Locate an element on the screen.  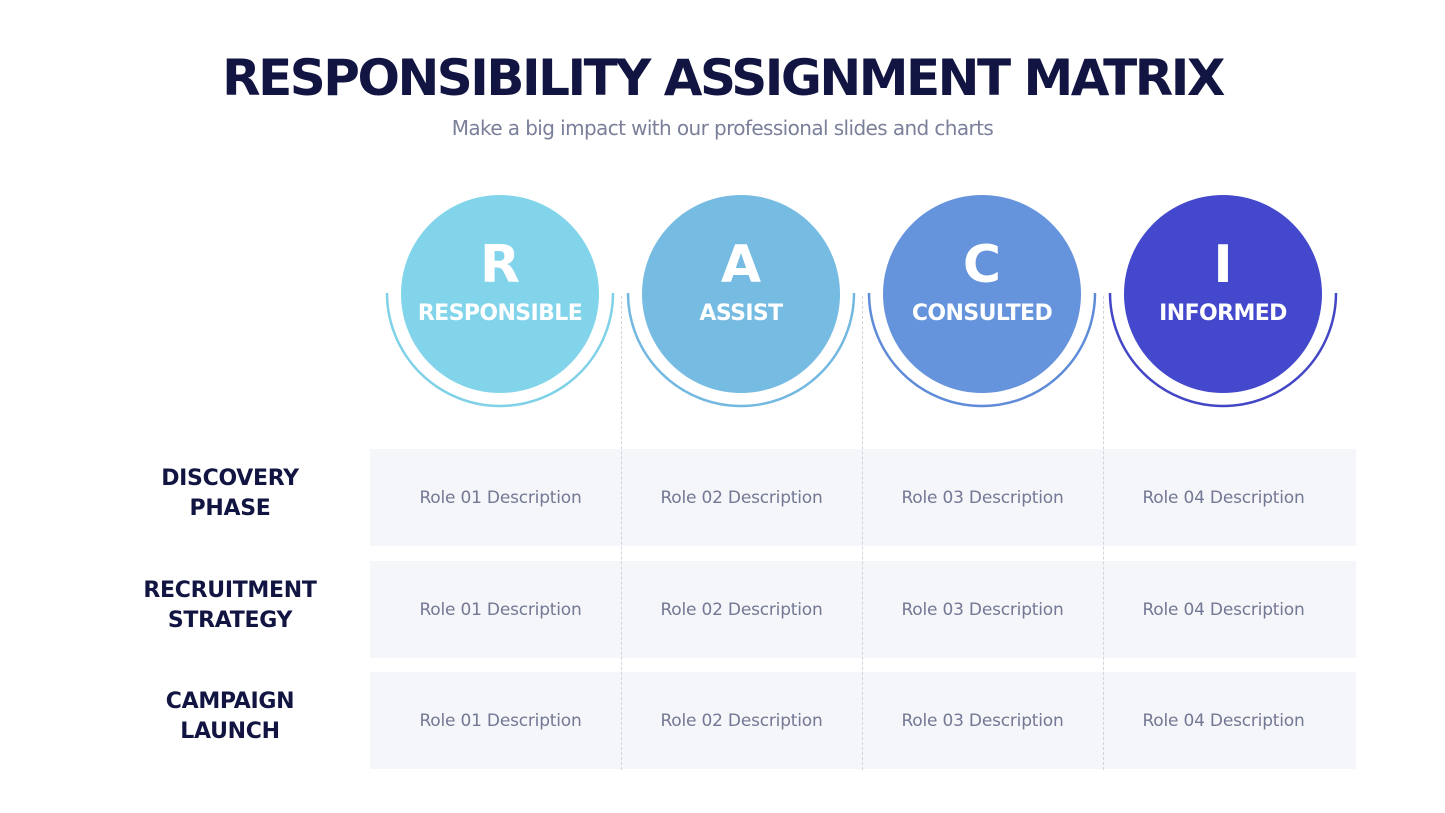
column-header-informed: I INFORMED is located at coordinates (1223, 305).